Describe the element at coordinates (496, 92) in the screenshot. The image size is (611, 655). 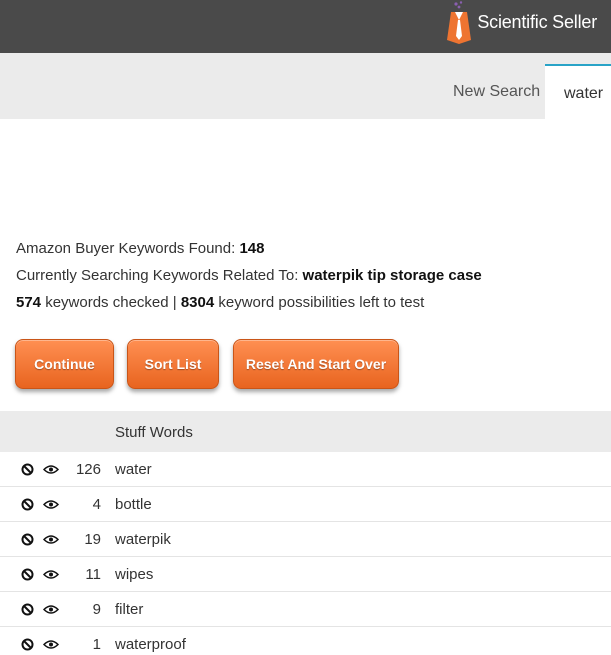
I see `tab-new-search: New Search` at that location.